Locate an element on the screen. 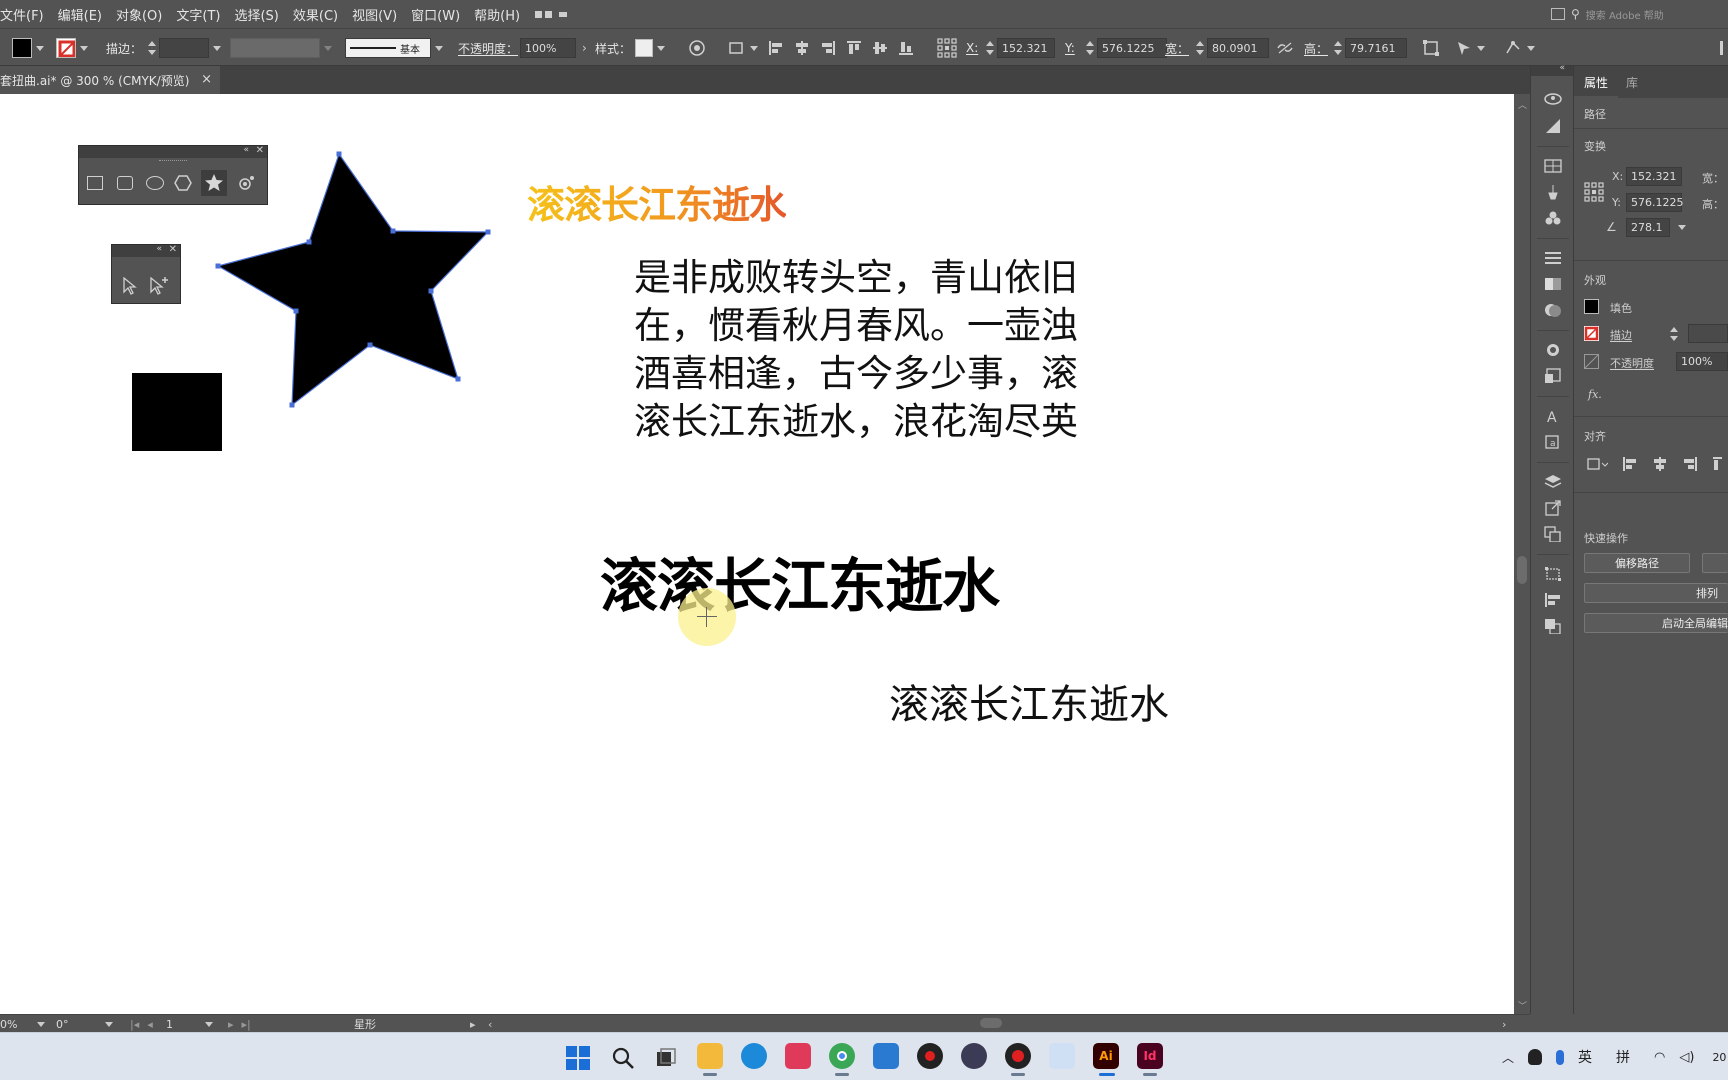 The width and height of the screenshot is (1728, 1080). symbols-icon is located at coordinates (1553, 218).